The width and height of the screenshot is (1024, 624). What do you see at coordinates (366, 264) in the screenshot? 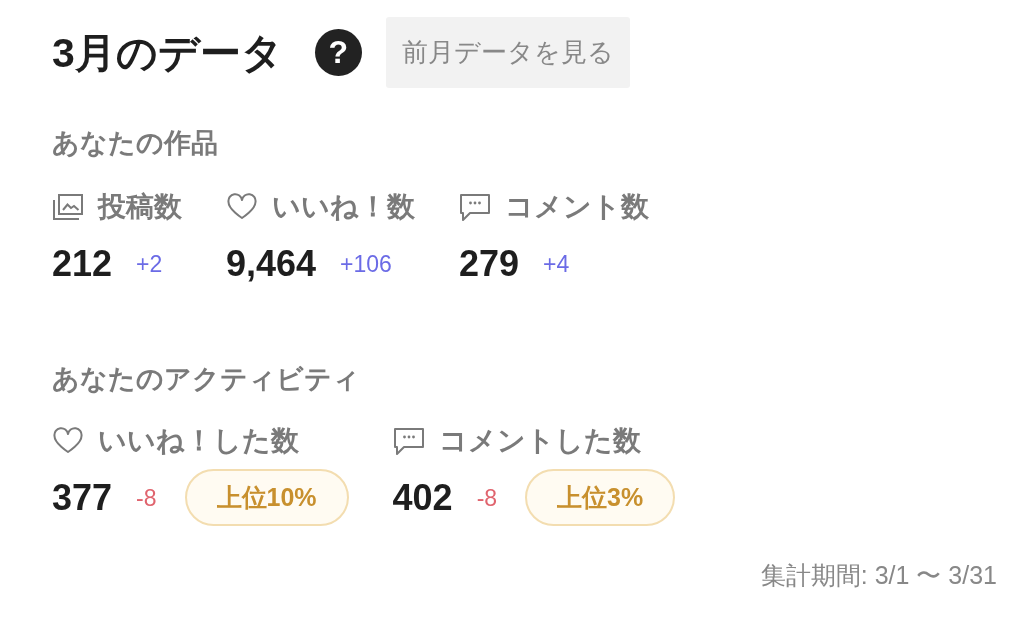
I see `change-value: +106` at bounding box center [366, 264].